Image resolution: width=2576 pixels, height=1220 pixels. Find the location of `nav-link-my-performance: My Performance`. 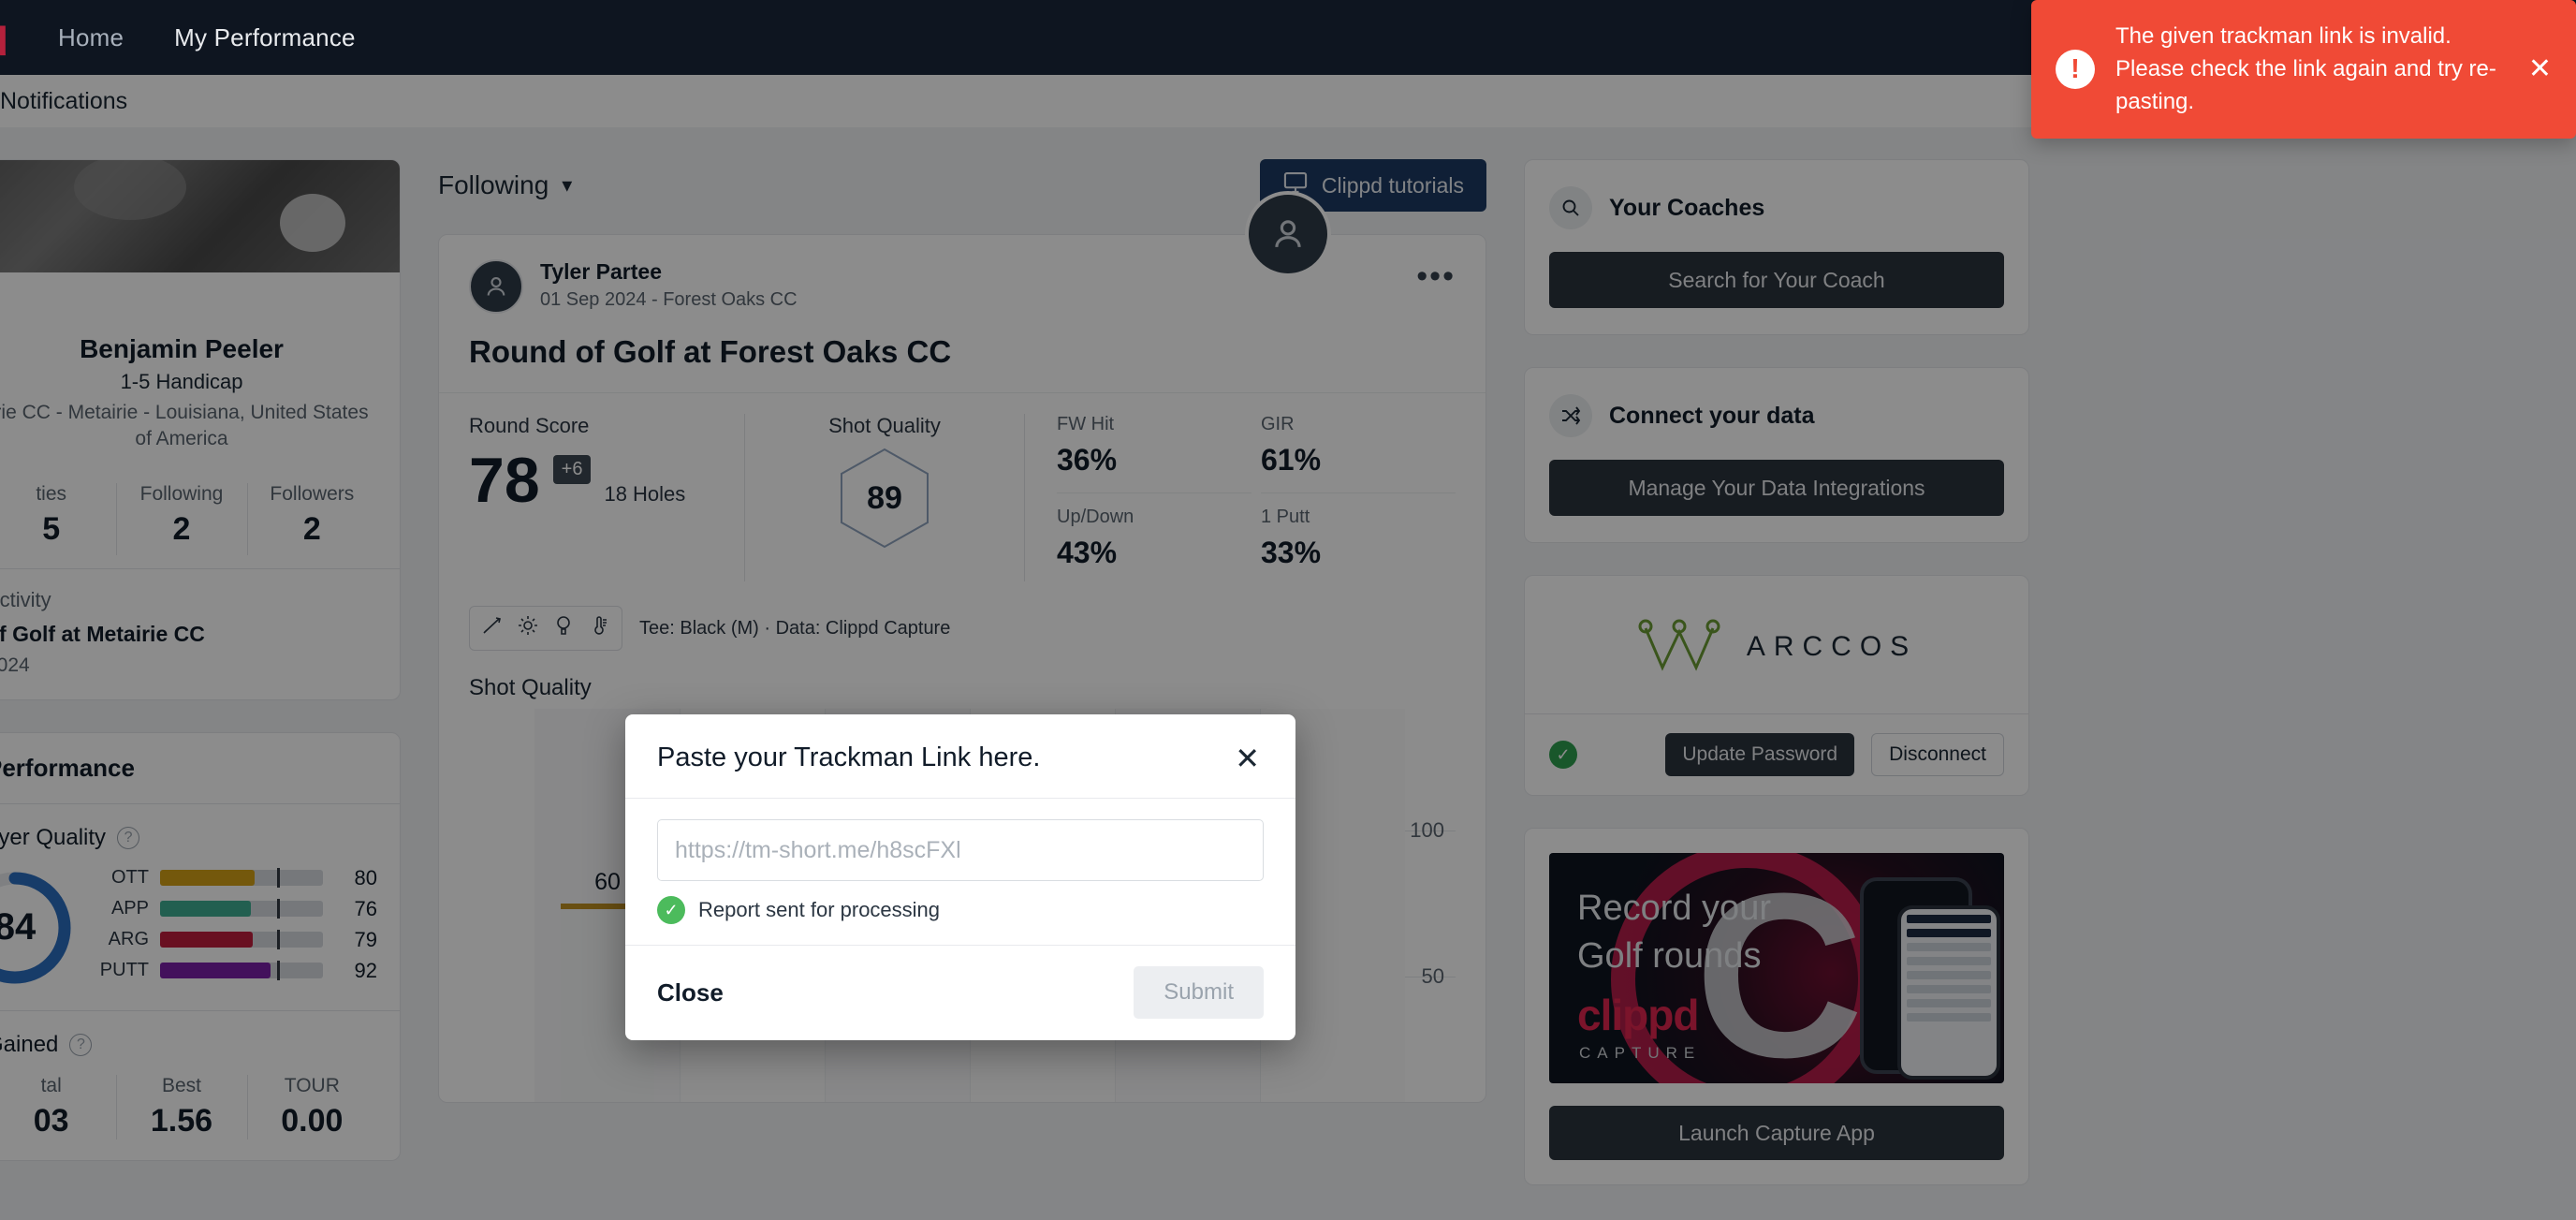

nav-link-my-performance: My Performance is located at coordinates (265, 37).